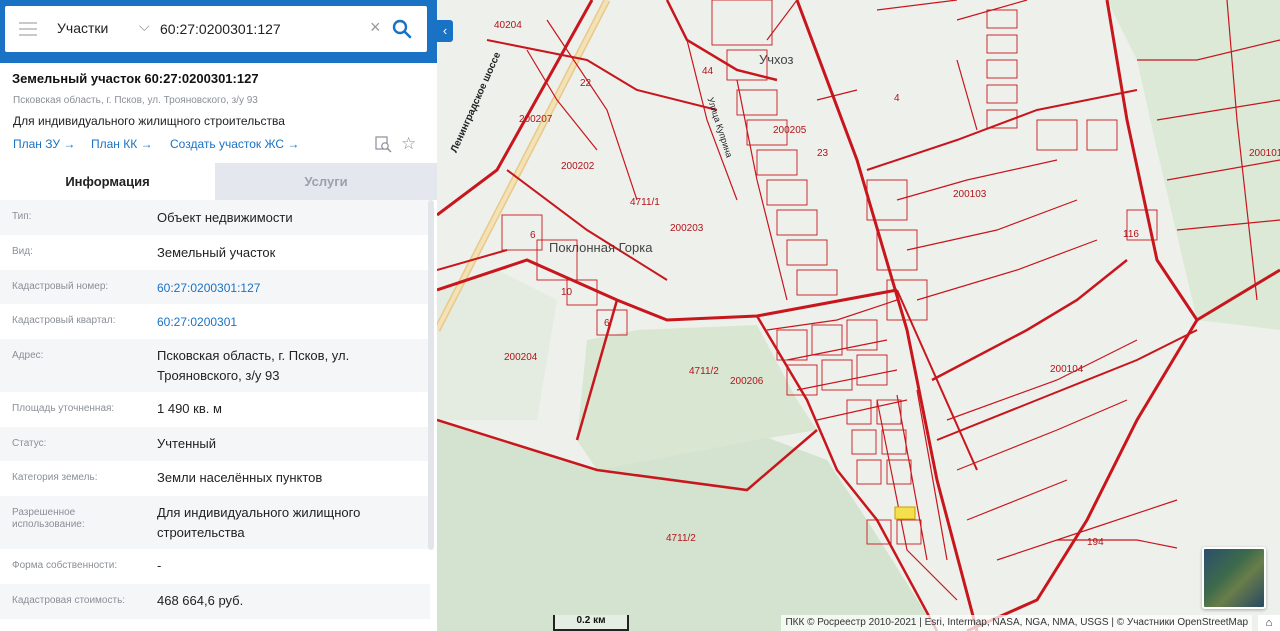  What do you see at coordinates (200, 600) in the screenshot?
I see `attr-value: 468 664,6 руб.` at bounding box center [200, 600].